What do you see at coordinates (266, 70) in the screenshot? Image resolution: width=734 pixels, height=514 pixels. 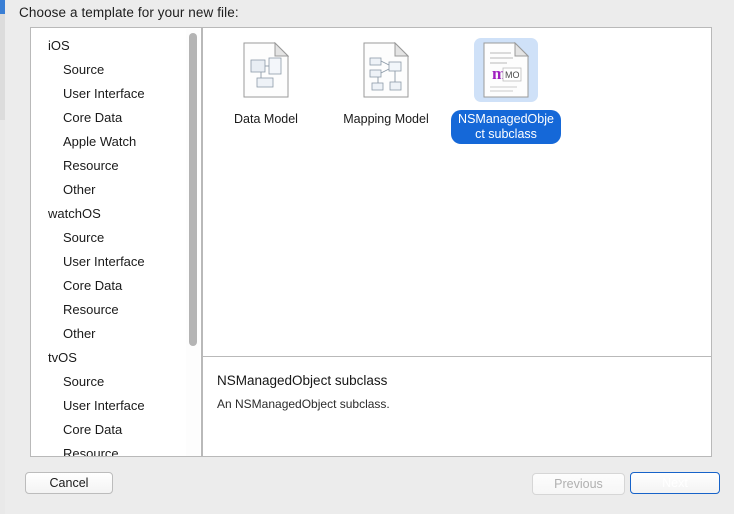 I see `data-model-document-icon` at bounding box center [266, 70].